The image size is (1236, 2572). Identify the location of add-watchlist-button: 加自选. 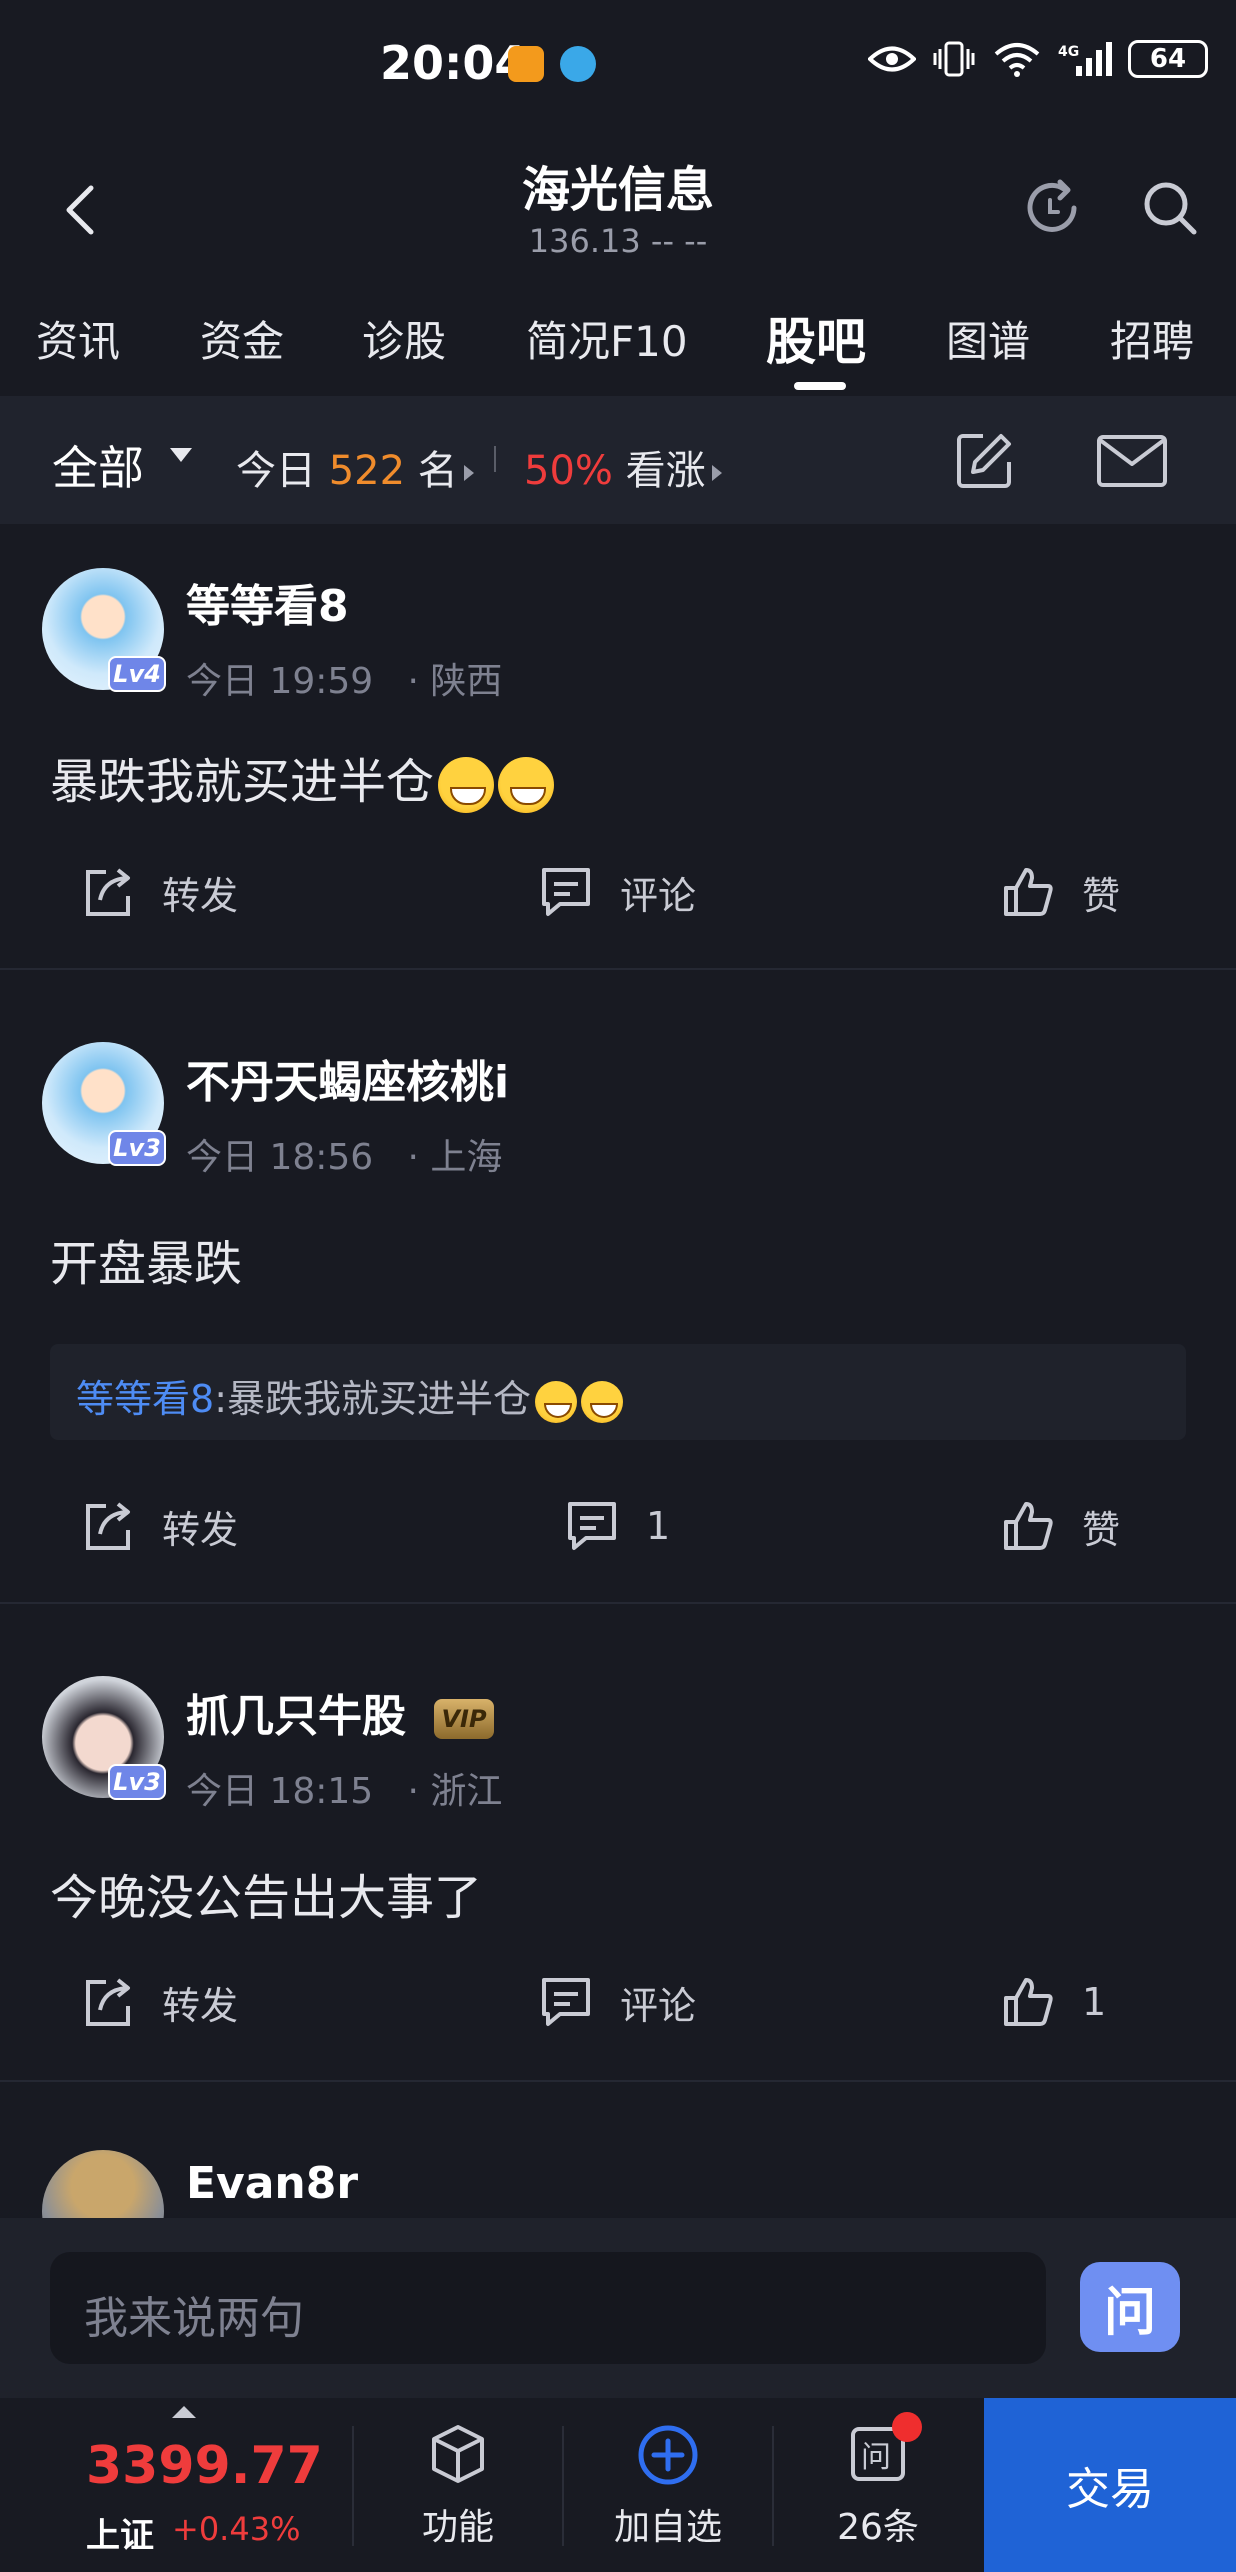
(668, 2485).